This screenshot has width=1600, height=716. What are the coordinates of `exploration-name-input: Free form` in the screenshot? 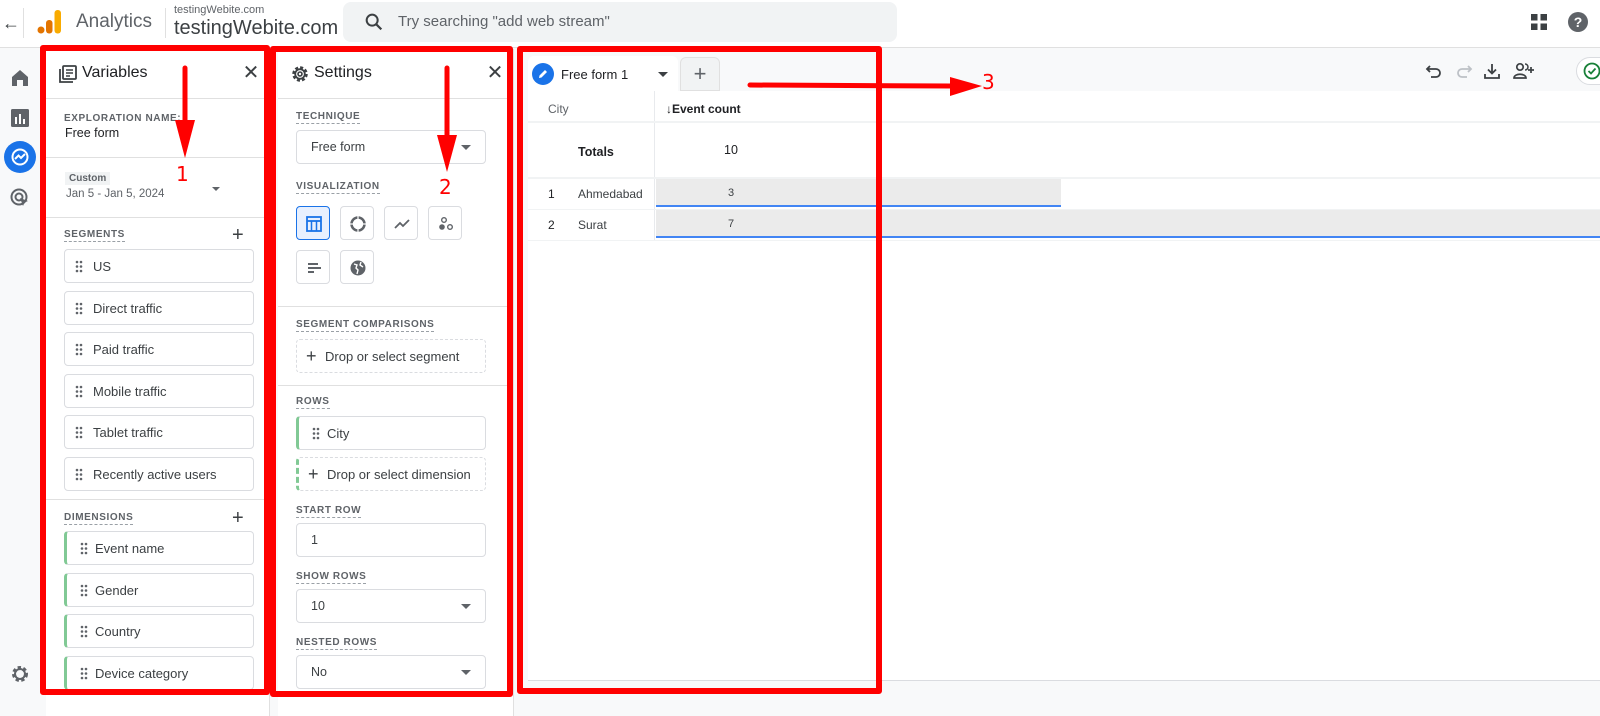 It's located at (92, 133).